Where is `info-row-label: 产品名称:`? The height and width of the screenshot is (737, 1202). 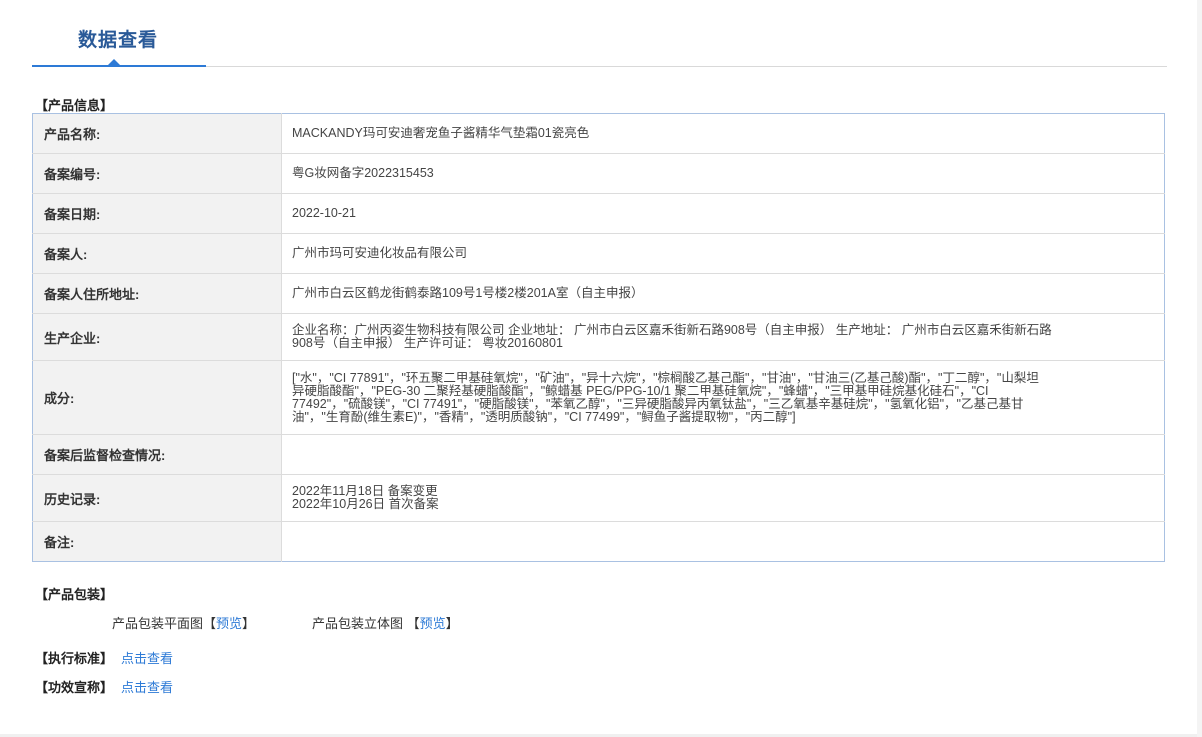 info-row-label: 产品名称: is located at coordinates (157, 133).